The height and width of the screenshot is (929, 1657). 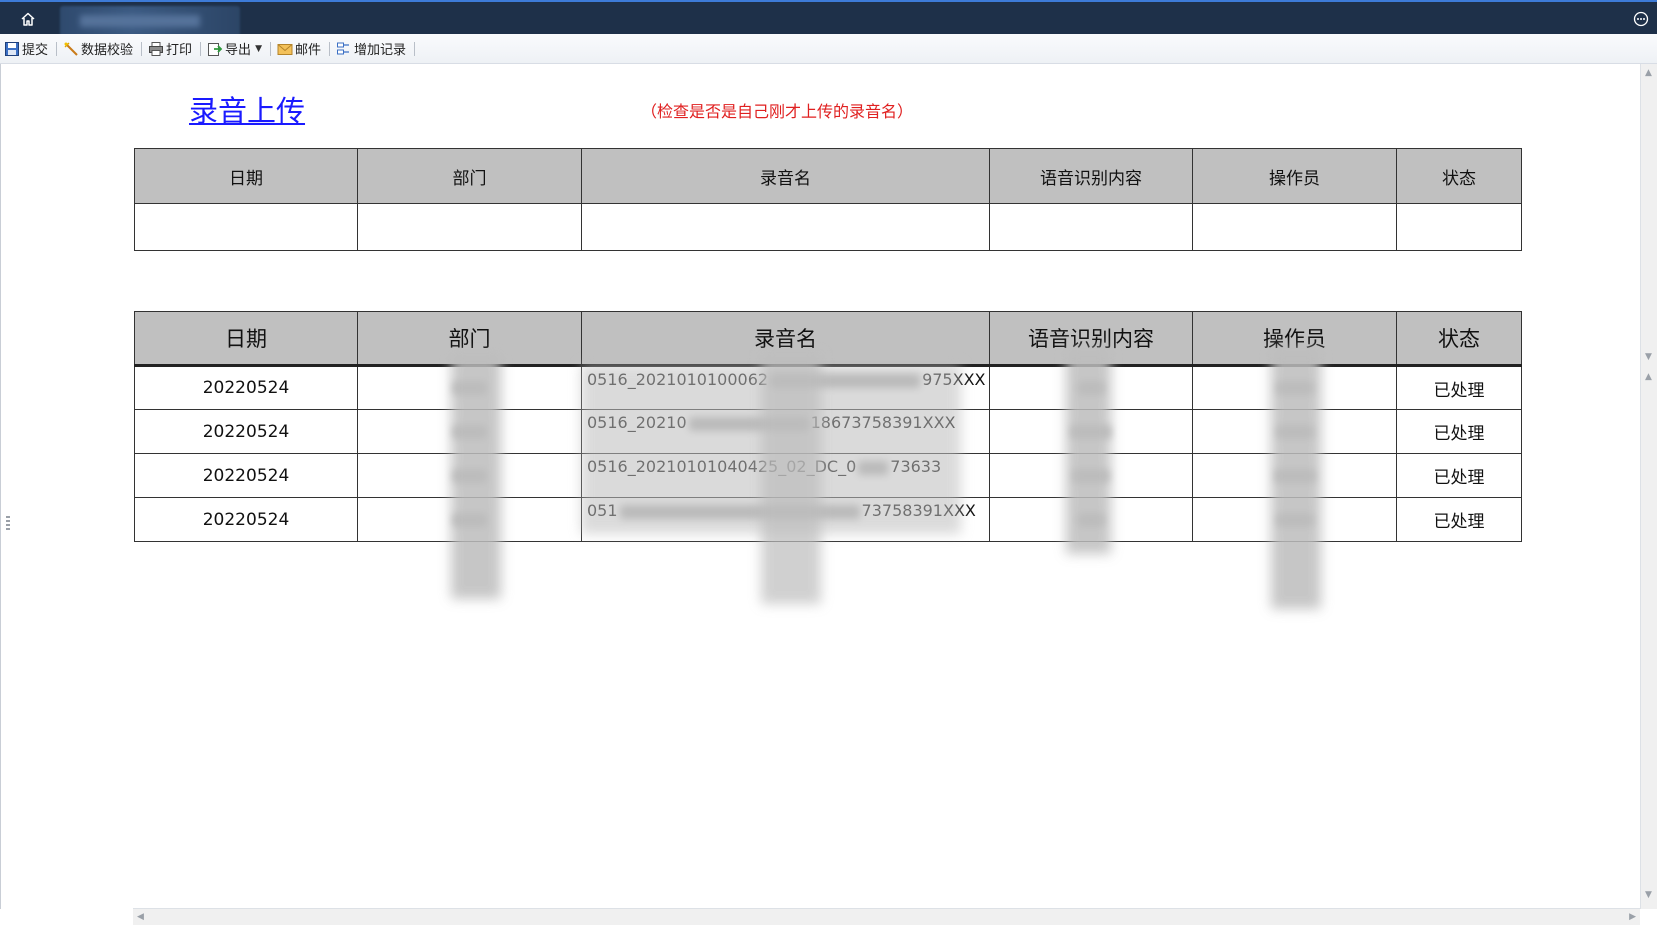 What do you see at coordinates (785, 387) in the screenshot?
I see `recording-name-cell: 0516_2021010100062 975XXX` at bounding box center [785, 387].